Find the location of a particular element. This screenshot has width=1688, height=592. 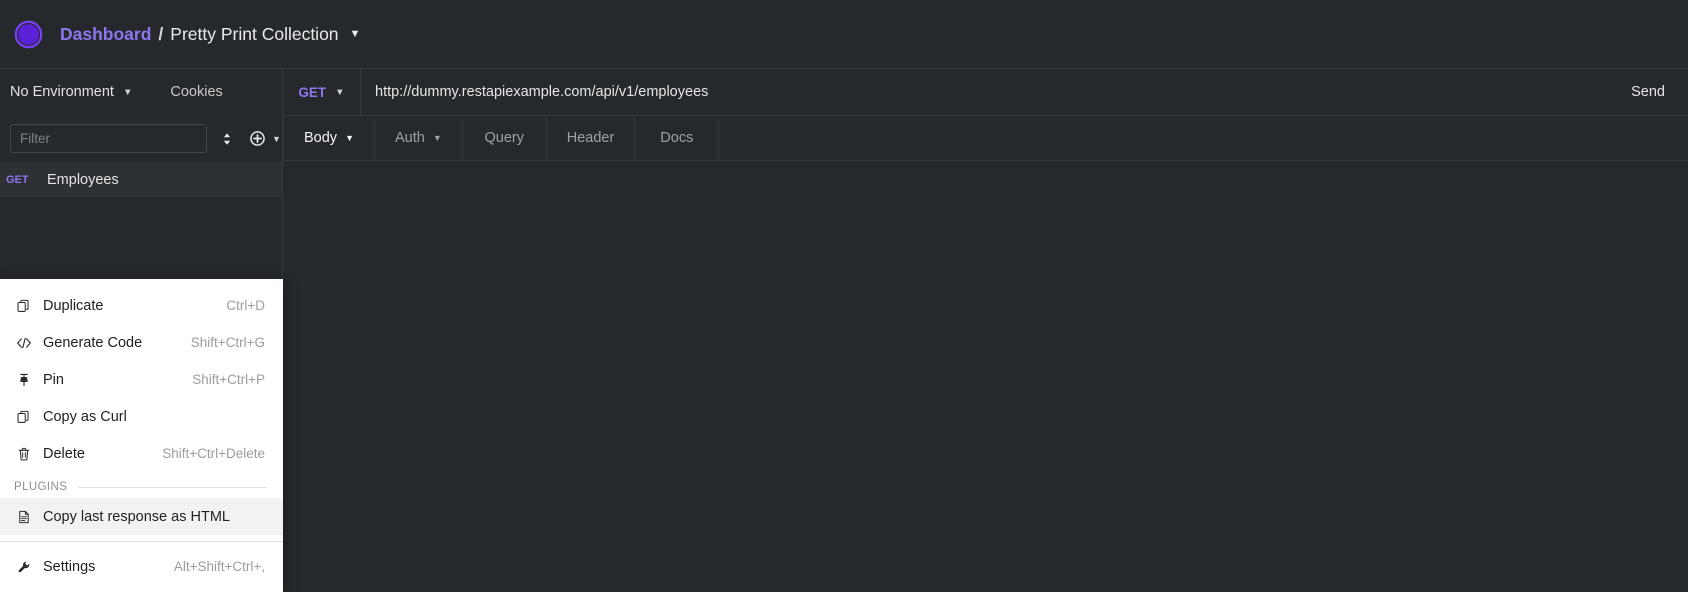

method-dropdown: GET ▼ is located at coordinates (322, 92).